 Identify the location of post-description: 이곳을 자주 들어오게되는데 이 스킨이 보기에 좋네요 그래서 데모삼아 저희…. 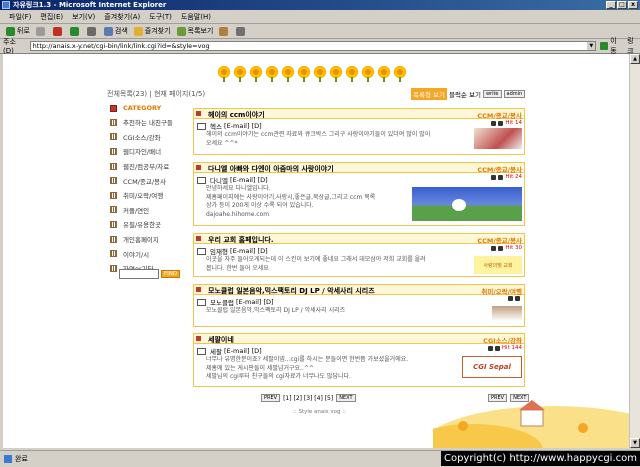
(316, 264).